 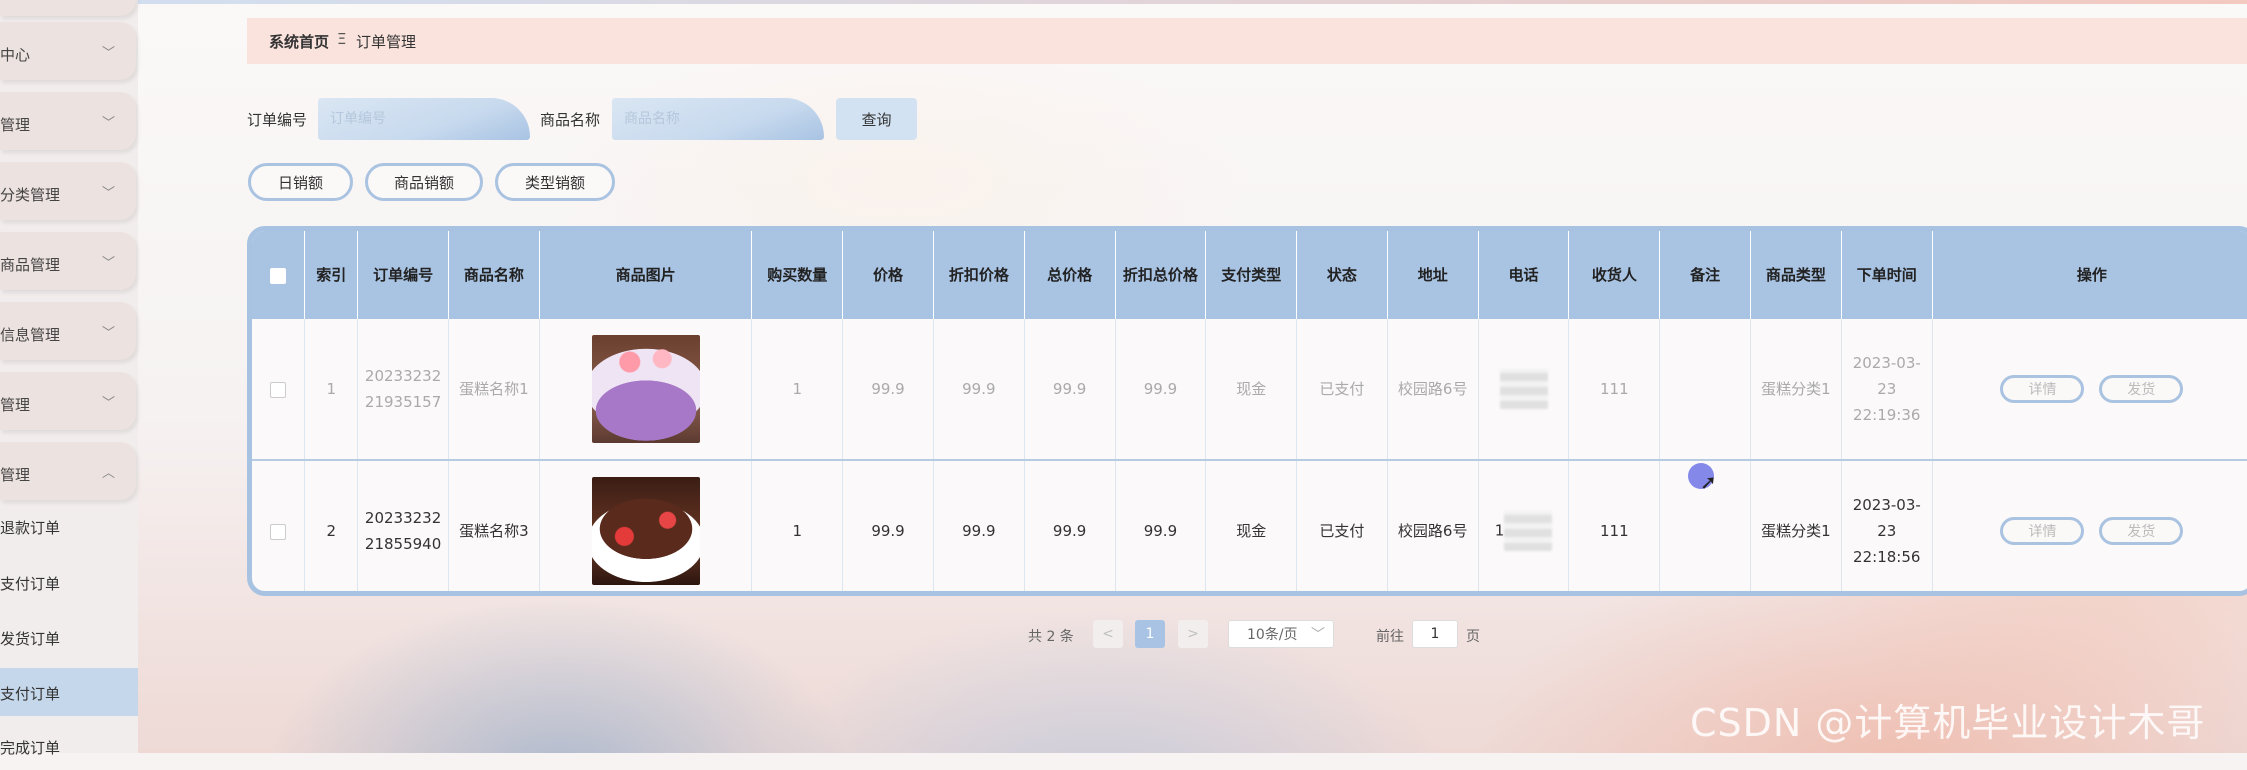 What do you see at coordinates (68, 471) in the screenshot?
I see `sidebar-item-order-manage: 管理 ︿` at bounding box center [68, 471].